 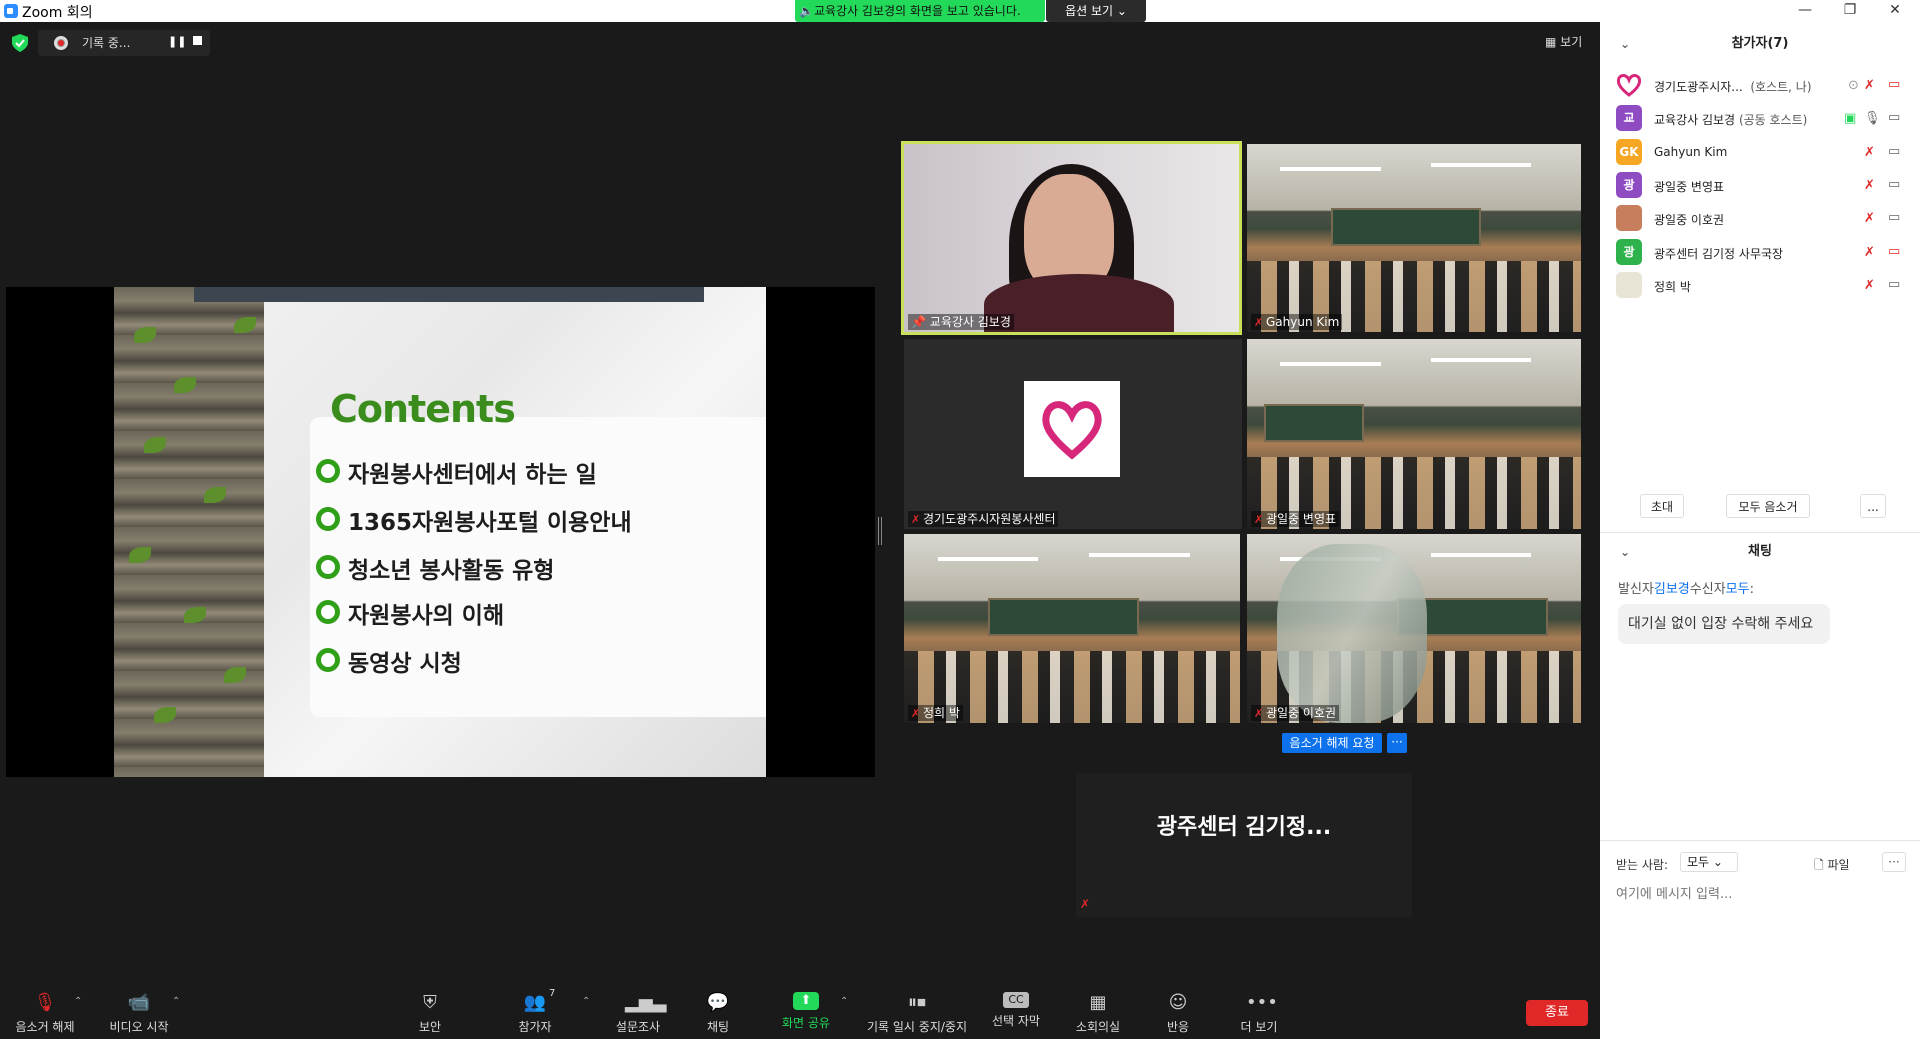 What do you see at coordinates (1414, 434) in the screenshot?
I see `video-tile: ✗ 광일중 변영표` at bounding box center [1414, 434].